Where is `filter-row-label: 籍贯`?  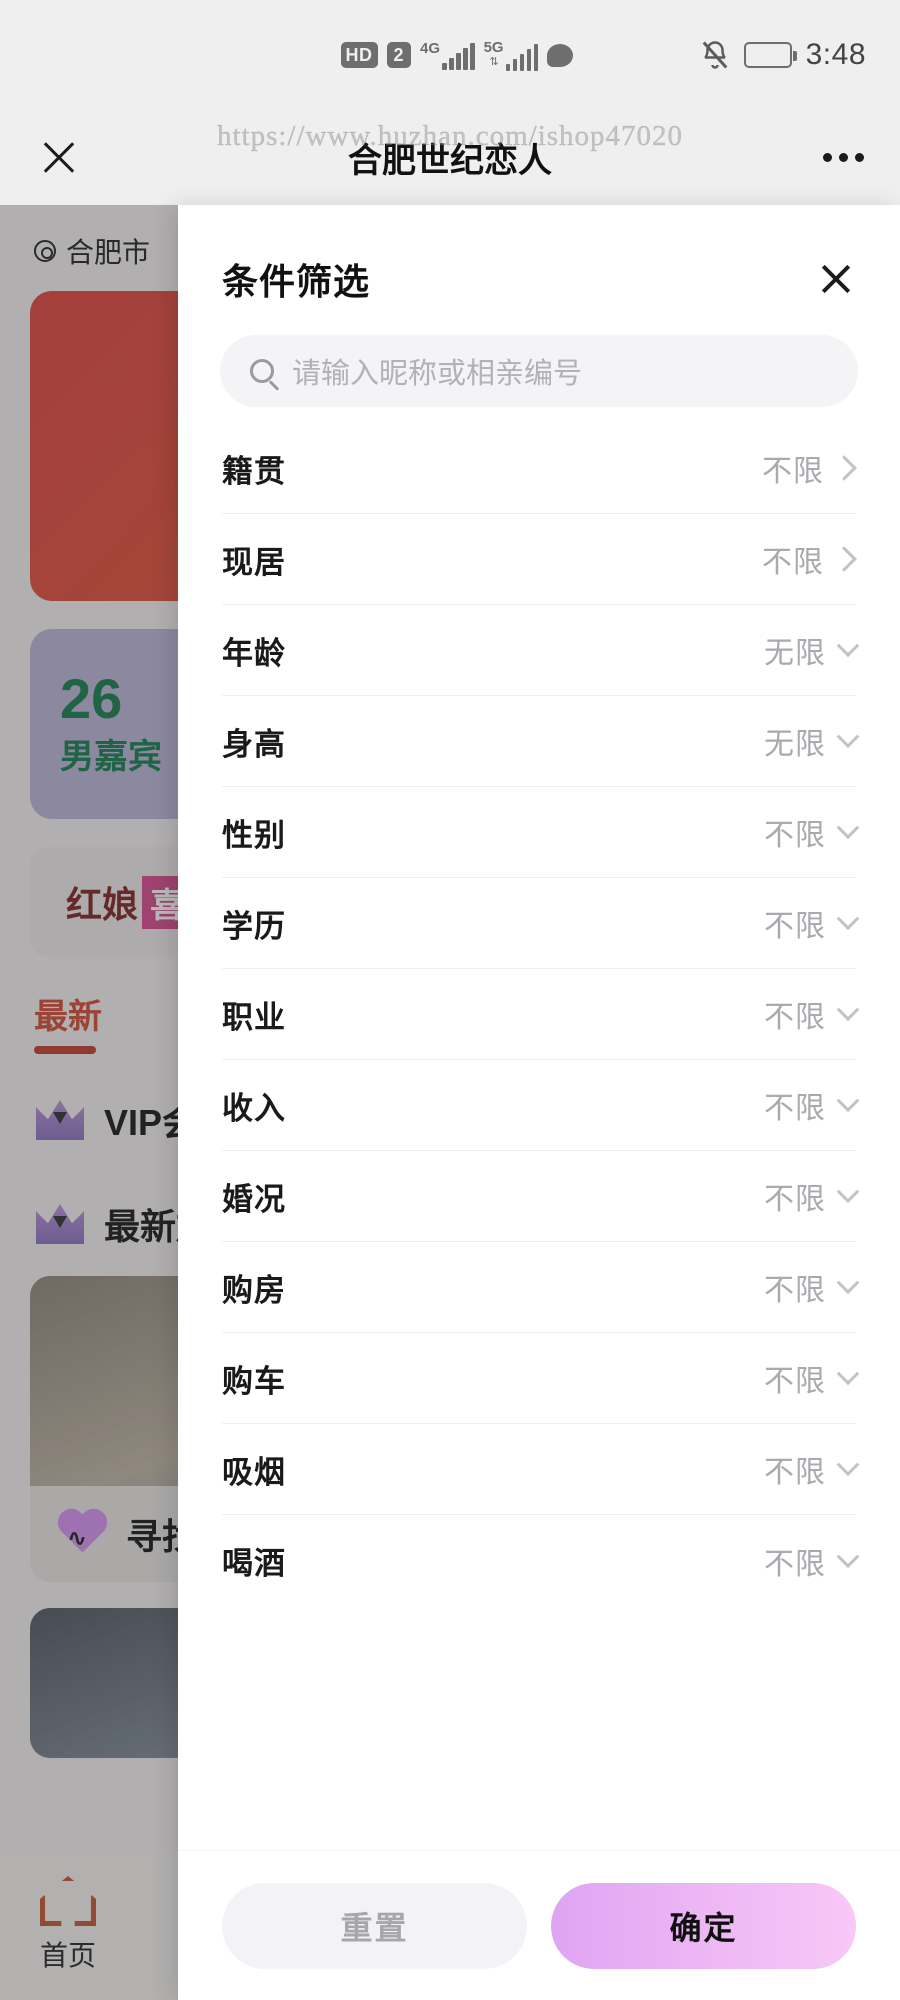
filter-row-label: 籍贯 is located at coordinates (254, 471).